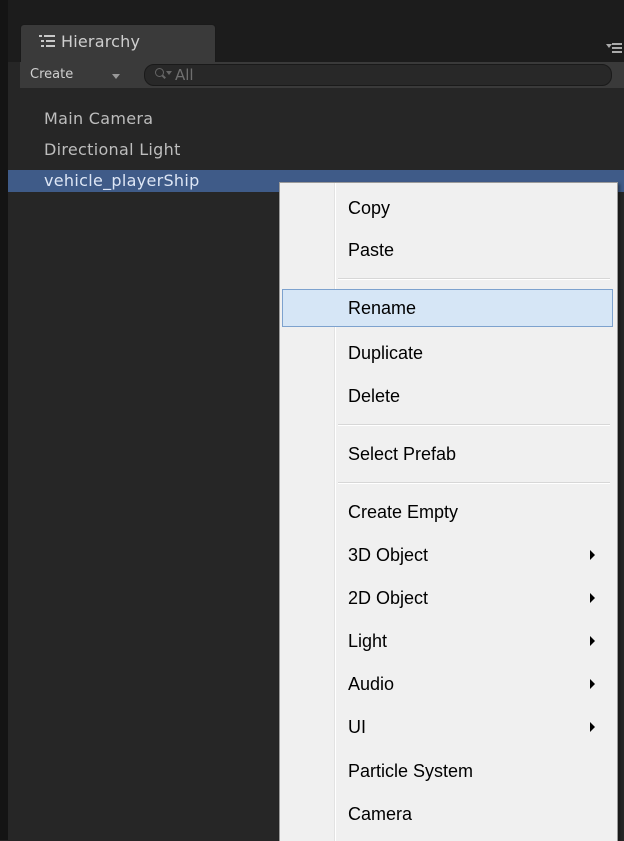  I want to click on panel-menu-icon, so click(615, 47).